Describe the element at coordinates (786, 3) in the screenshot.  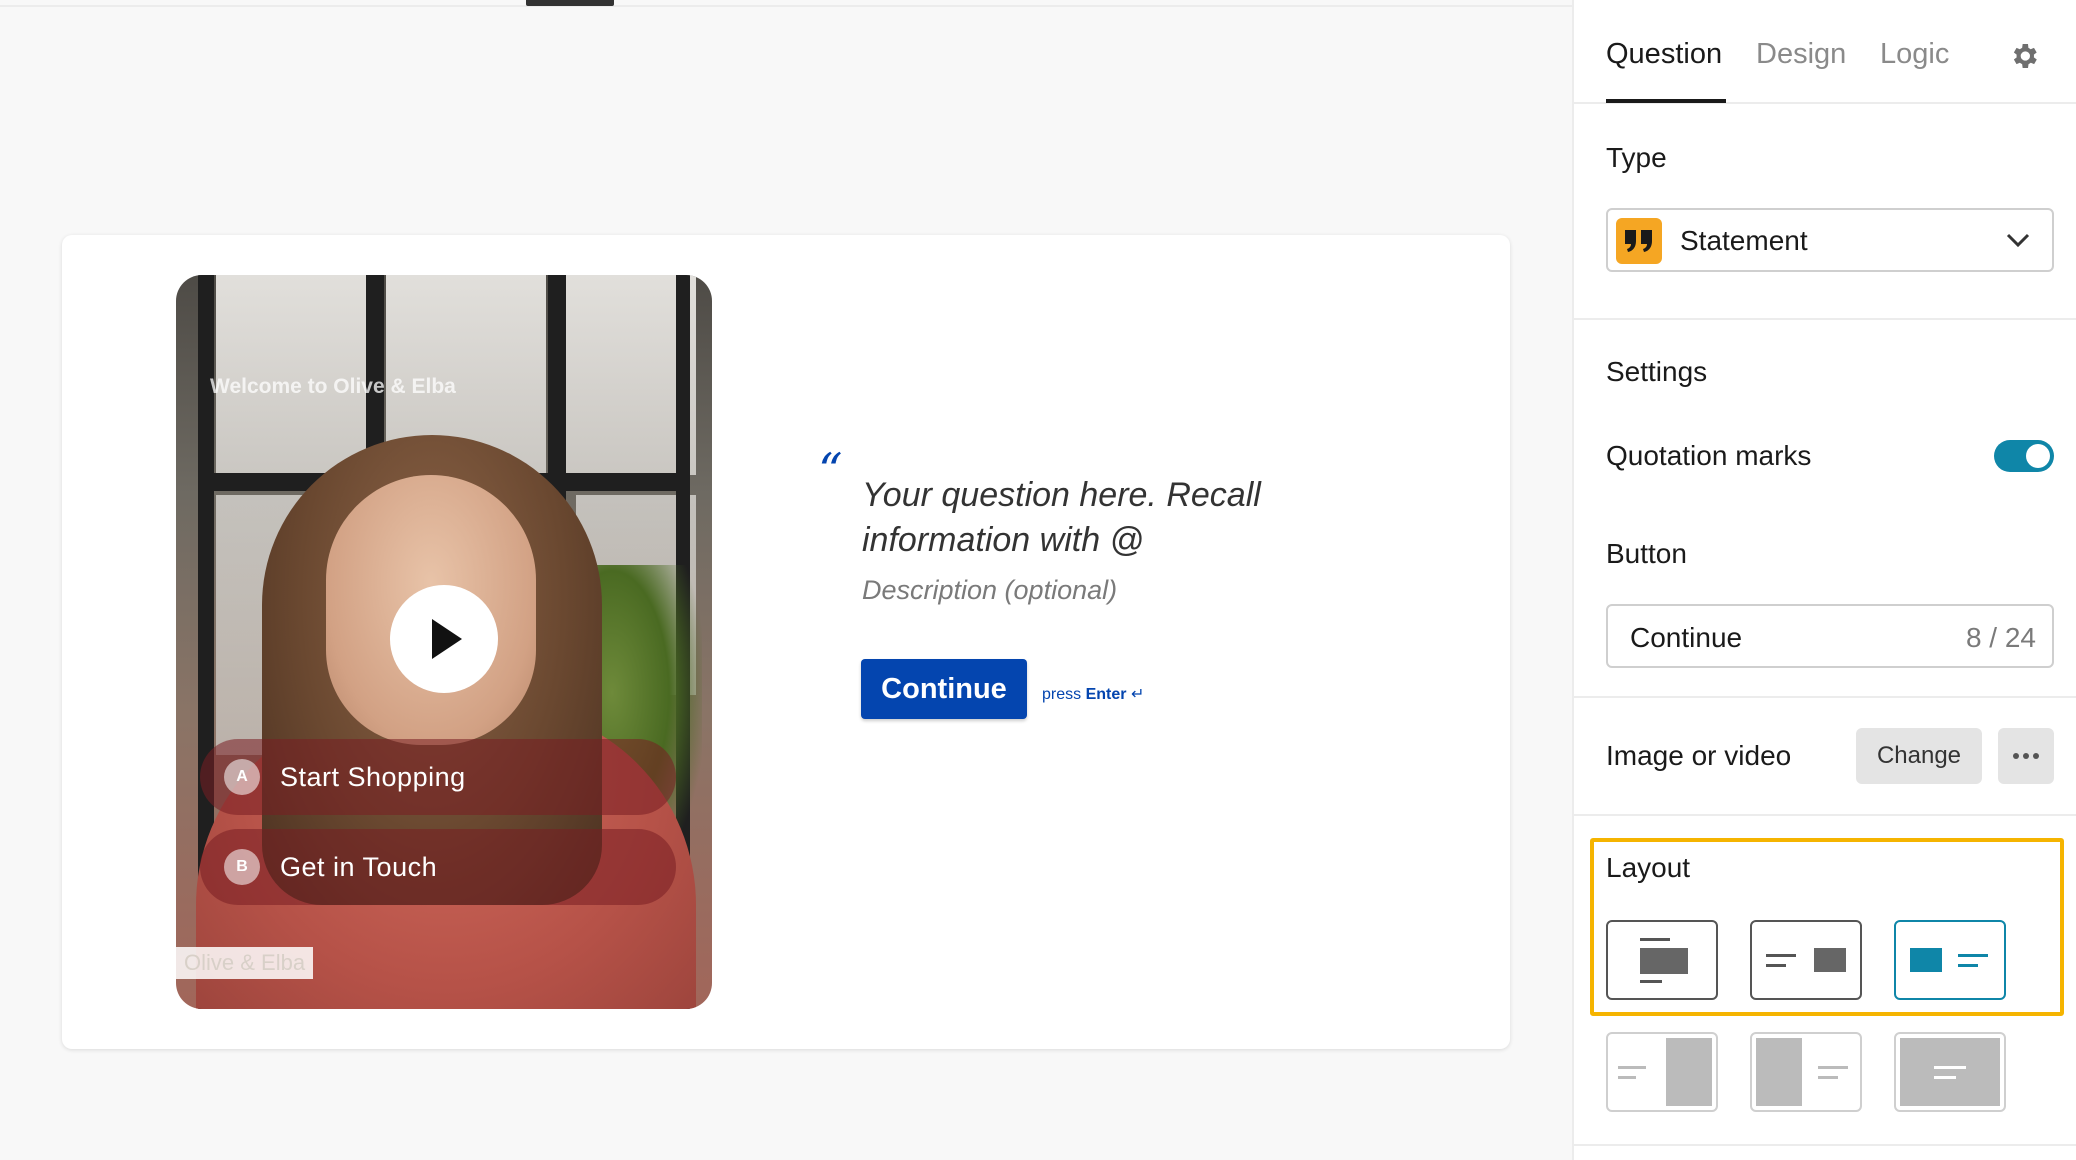
I see `top-bar-border` at that location.